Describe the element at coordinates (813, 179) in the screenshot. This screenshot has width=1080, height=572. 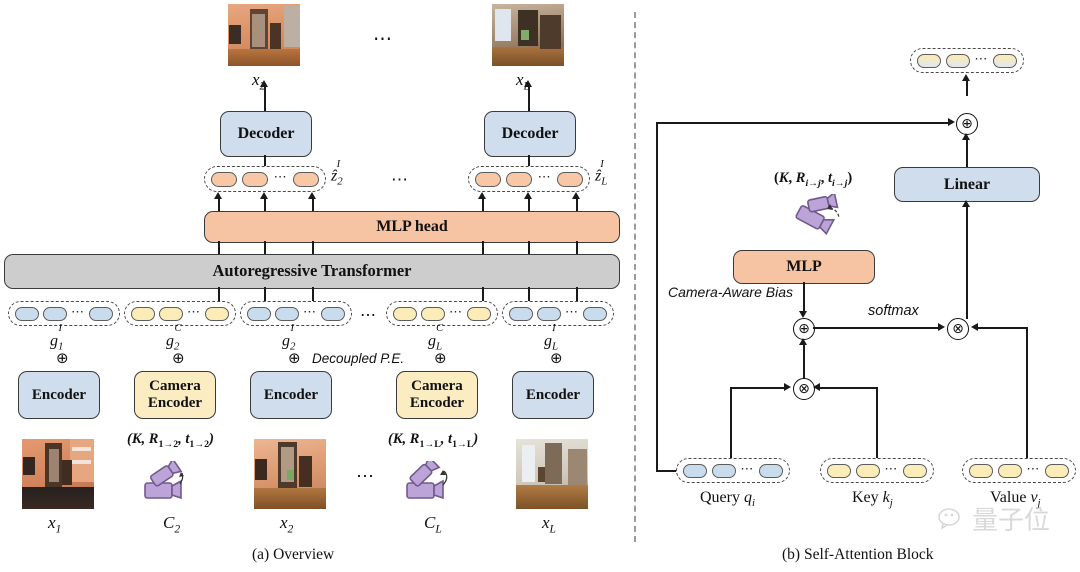
I see `attention-camera-params: (K, Ri→j, ti→j)` at that location.